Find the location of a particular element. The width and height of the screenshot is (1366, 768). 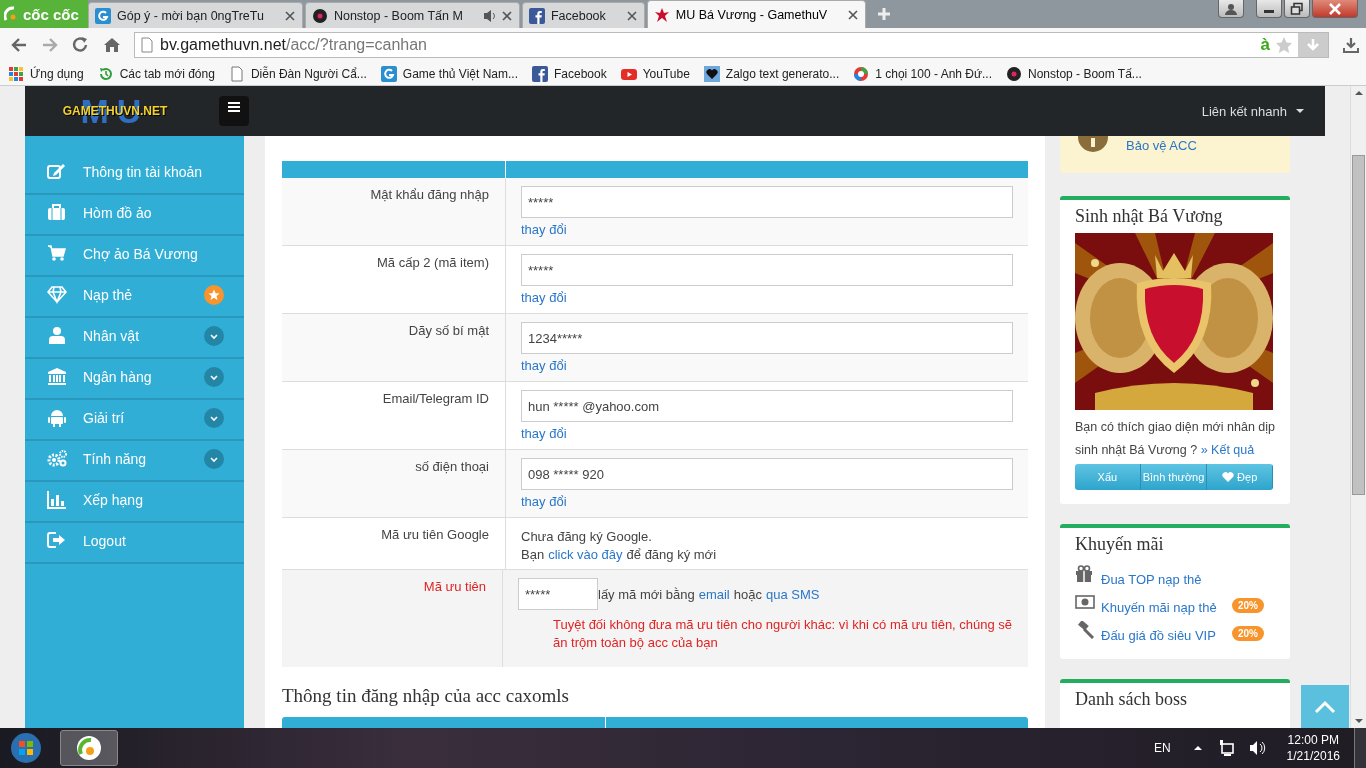

input-field: 098 ***** 920 is located at coordinates (767, 474).